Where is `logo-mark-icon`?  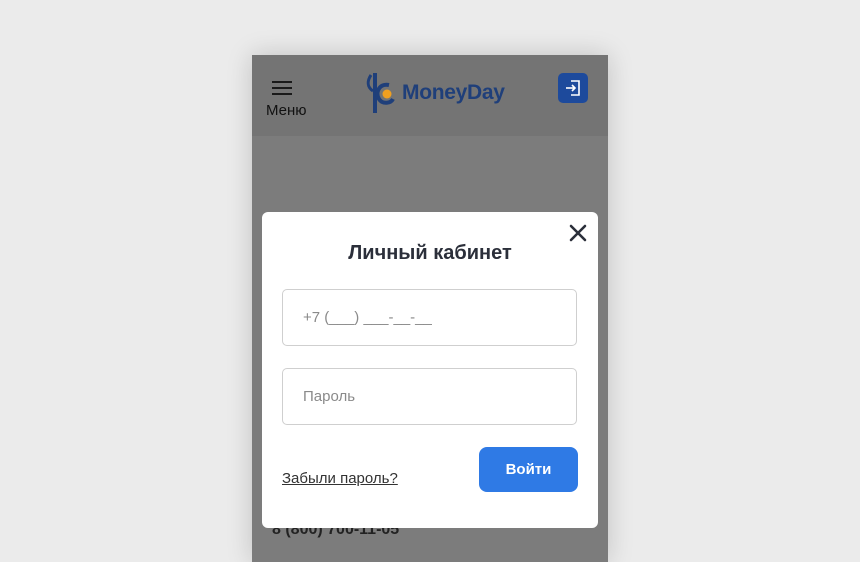 logo-mark-icon is located at coordinates (380, 93).